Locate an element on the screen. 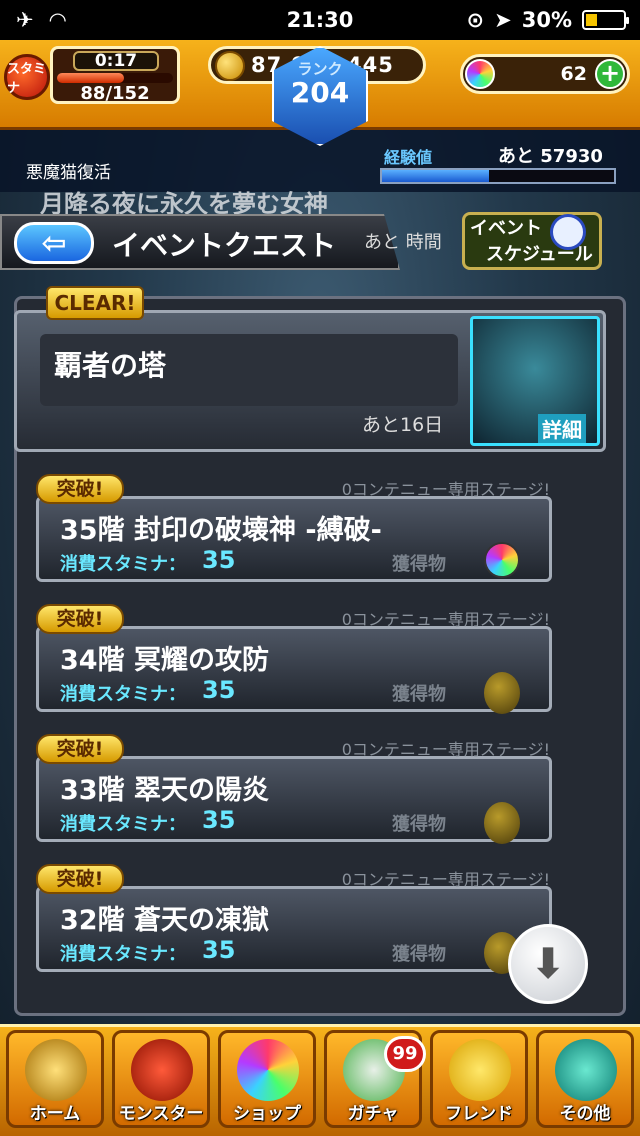 The image size is (640, 1136). gacha-count-badge: 99 is located at coordinates (405, 1054).